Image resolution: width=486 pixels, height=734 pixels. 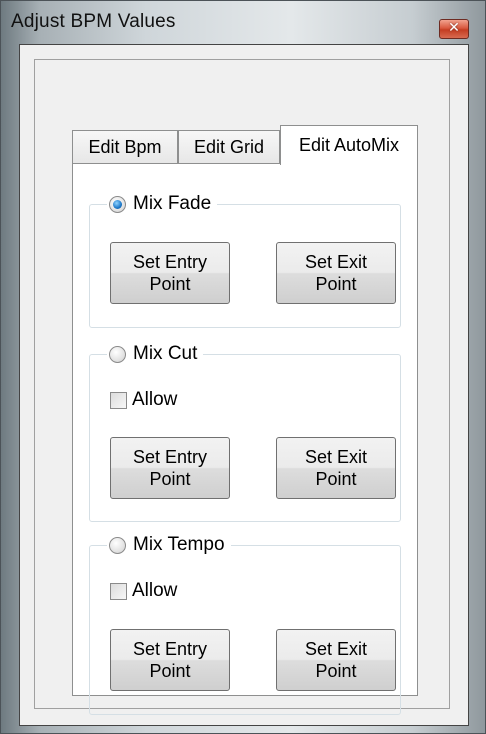 What do you see at coordinates (155, 590) in the screenshot?
I see `mix-tempo-allow-label: Allow` at bounding box center [155, 590].